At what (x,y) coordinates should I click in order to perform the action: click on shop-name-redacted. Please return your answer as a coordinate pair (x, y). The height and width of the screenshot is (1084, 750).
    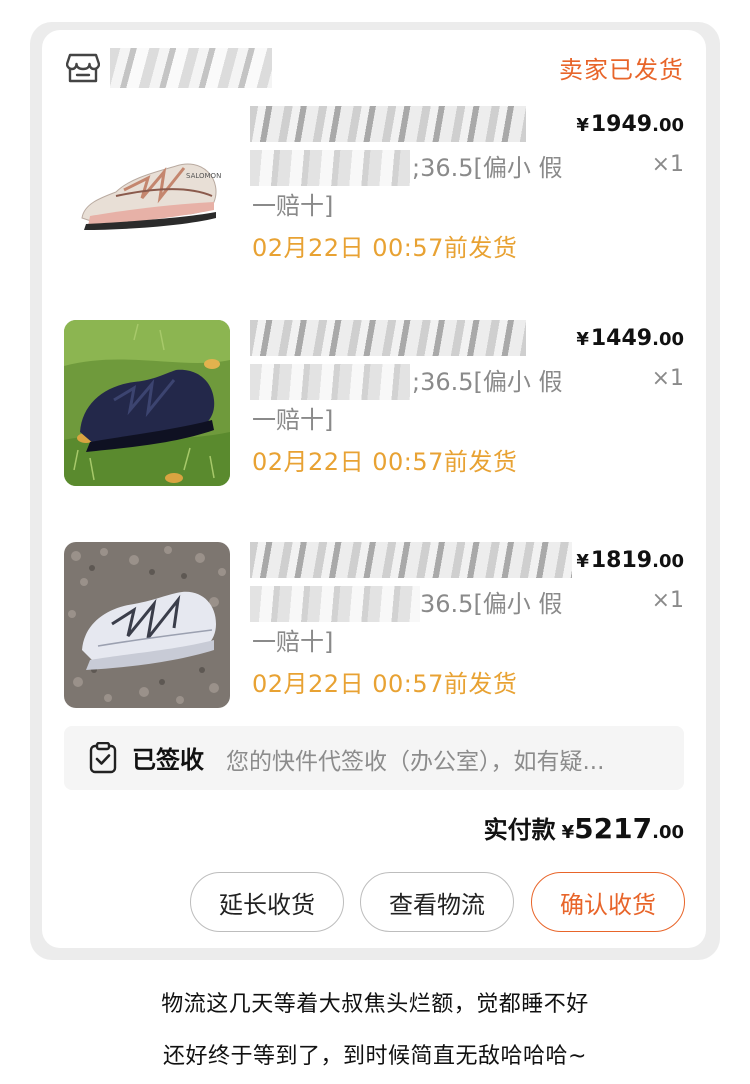
    Looking at the image, I should click on (191, 68).